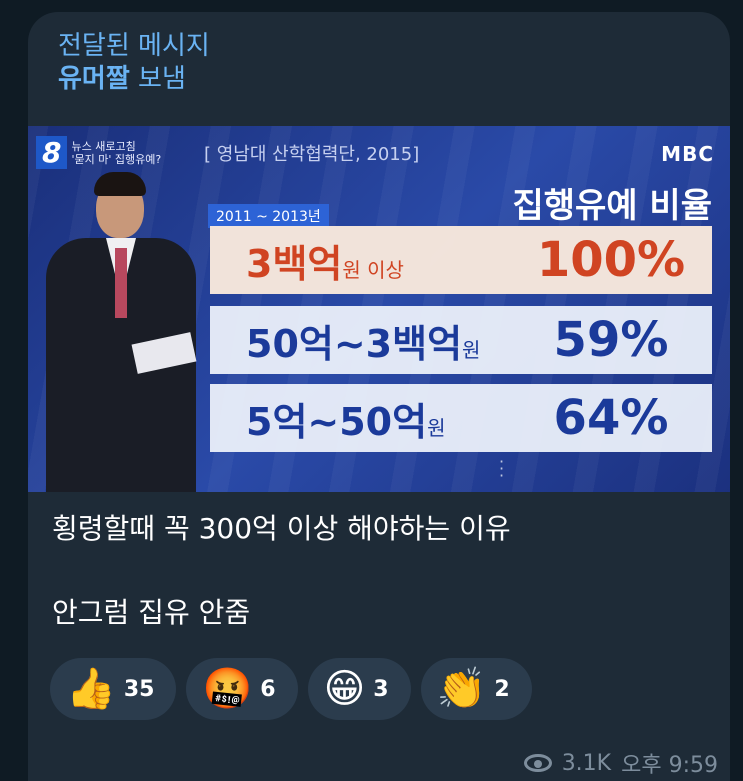 The height and width of the screenshot is (781, 743). Describe the element at coordinates (620, 763) in the screenshot. I see `message-meta: 3.1K 오후 9:59` at that location.